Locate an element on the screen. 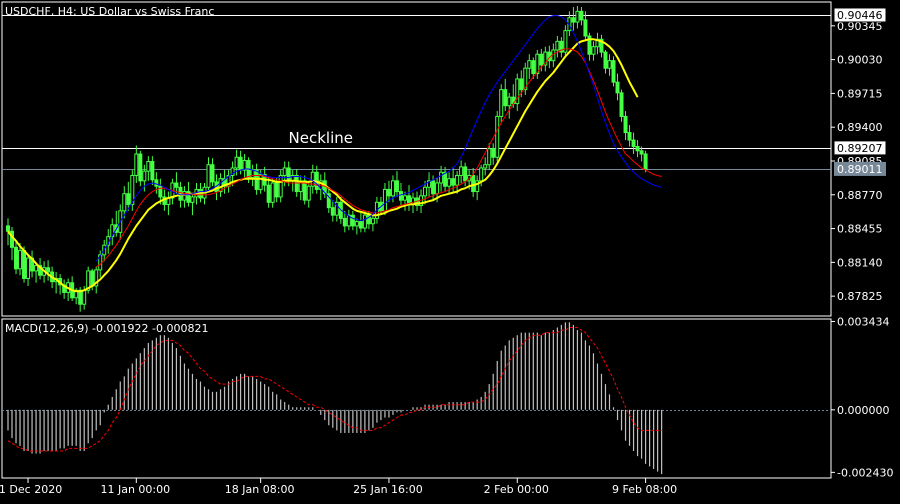 The height and width of the screenshot is (504, 900). line-price-label: 0.89207 is located at coordinates (860, 148).